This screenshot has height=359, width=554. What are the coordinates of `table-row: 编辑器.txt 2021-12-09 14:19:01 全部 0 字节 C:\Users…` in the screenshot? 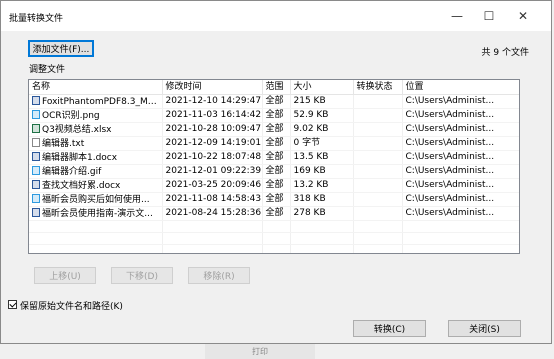 It's located at (274, 143).